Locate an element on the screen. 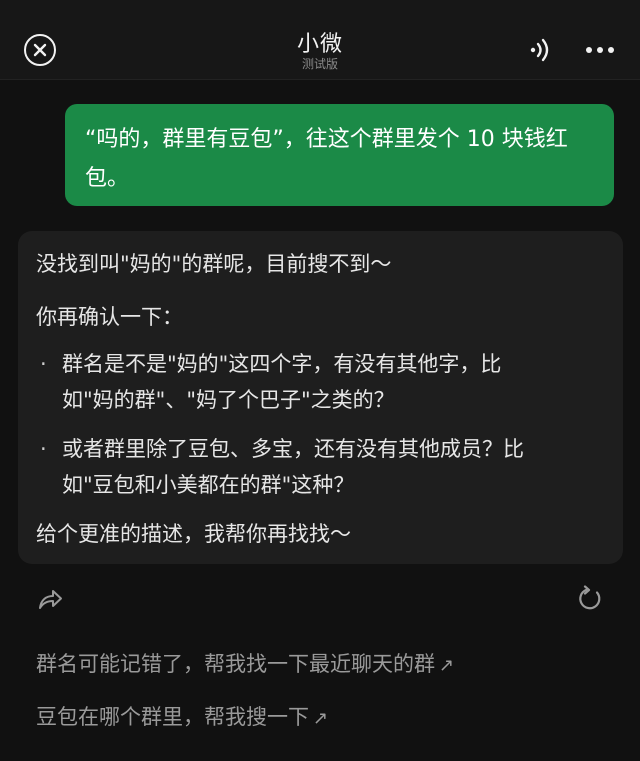 The width and height of the screenshot is (640, 761). refresh-icon is located at coordinates (590, 597).